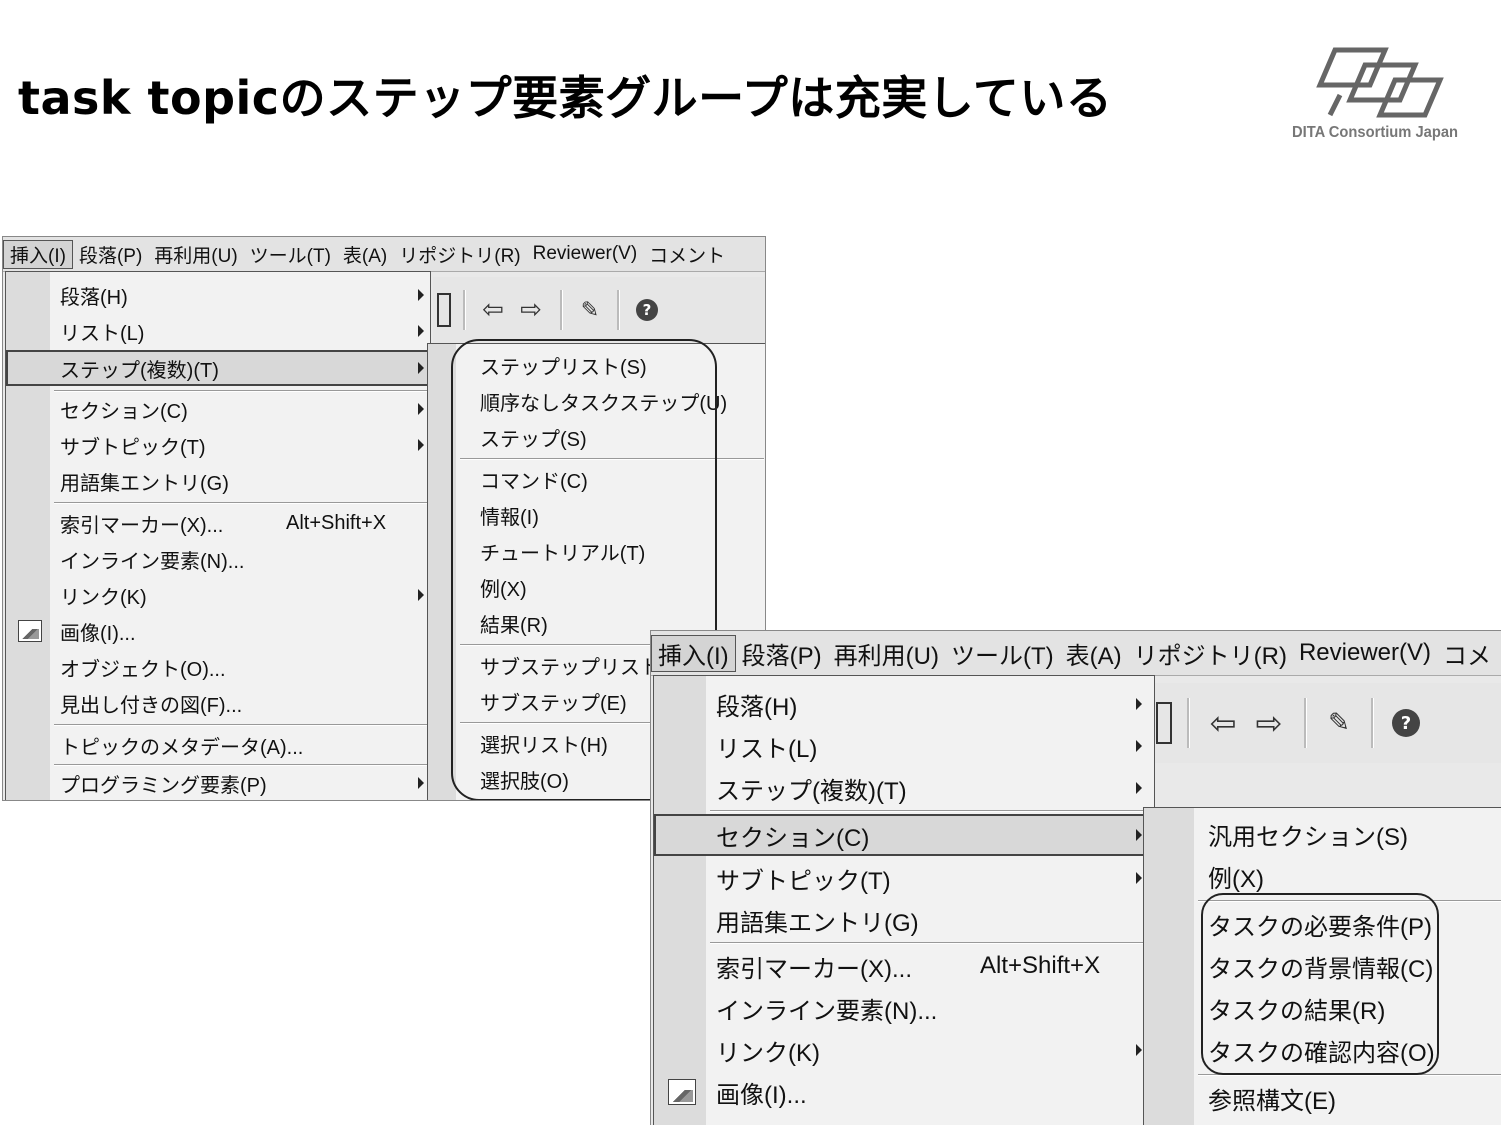 The height and width of the screenshot is (1126, 1501). What do you see at coordinates (565, 98) in the screenshot?
I see `slide-title: task topicのステップ要素グループは充実している` at bounding box center [565, 98].